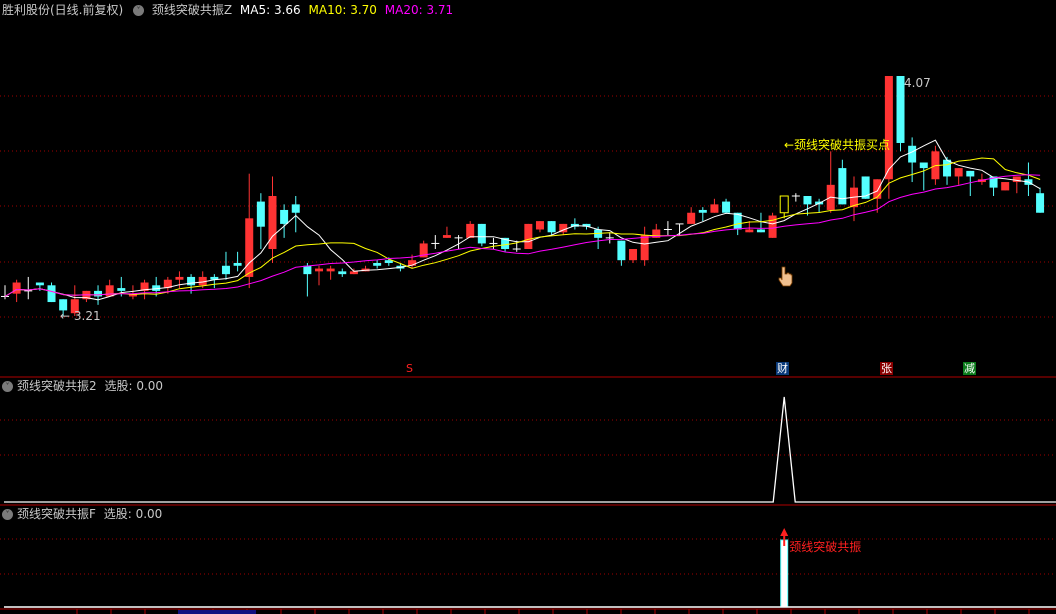  I want to click on panel3-title: 颈线突破共振F, so click(56, 514).